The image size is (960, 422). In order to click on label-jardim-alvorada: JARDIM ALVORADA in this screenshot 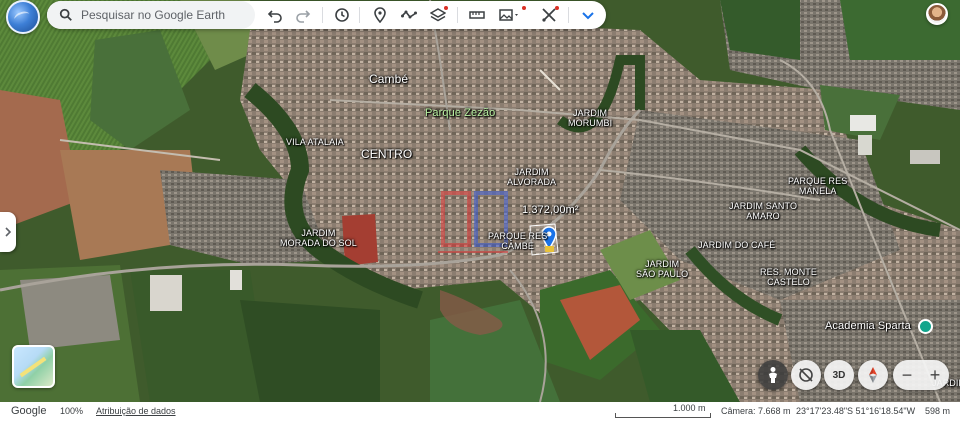, I will do `click(532, 177)`.